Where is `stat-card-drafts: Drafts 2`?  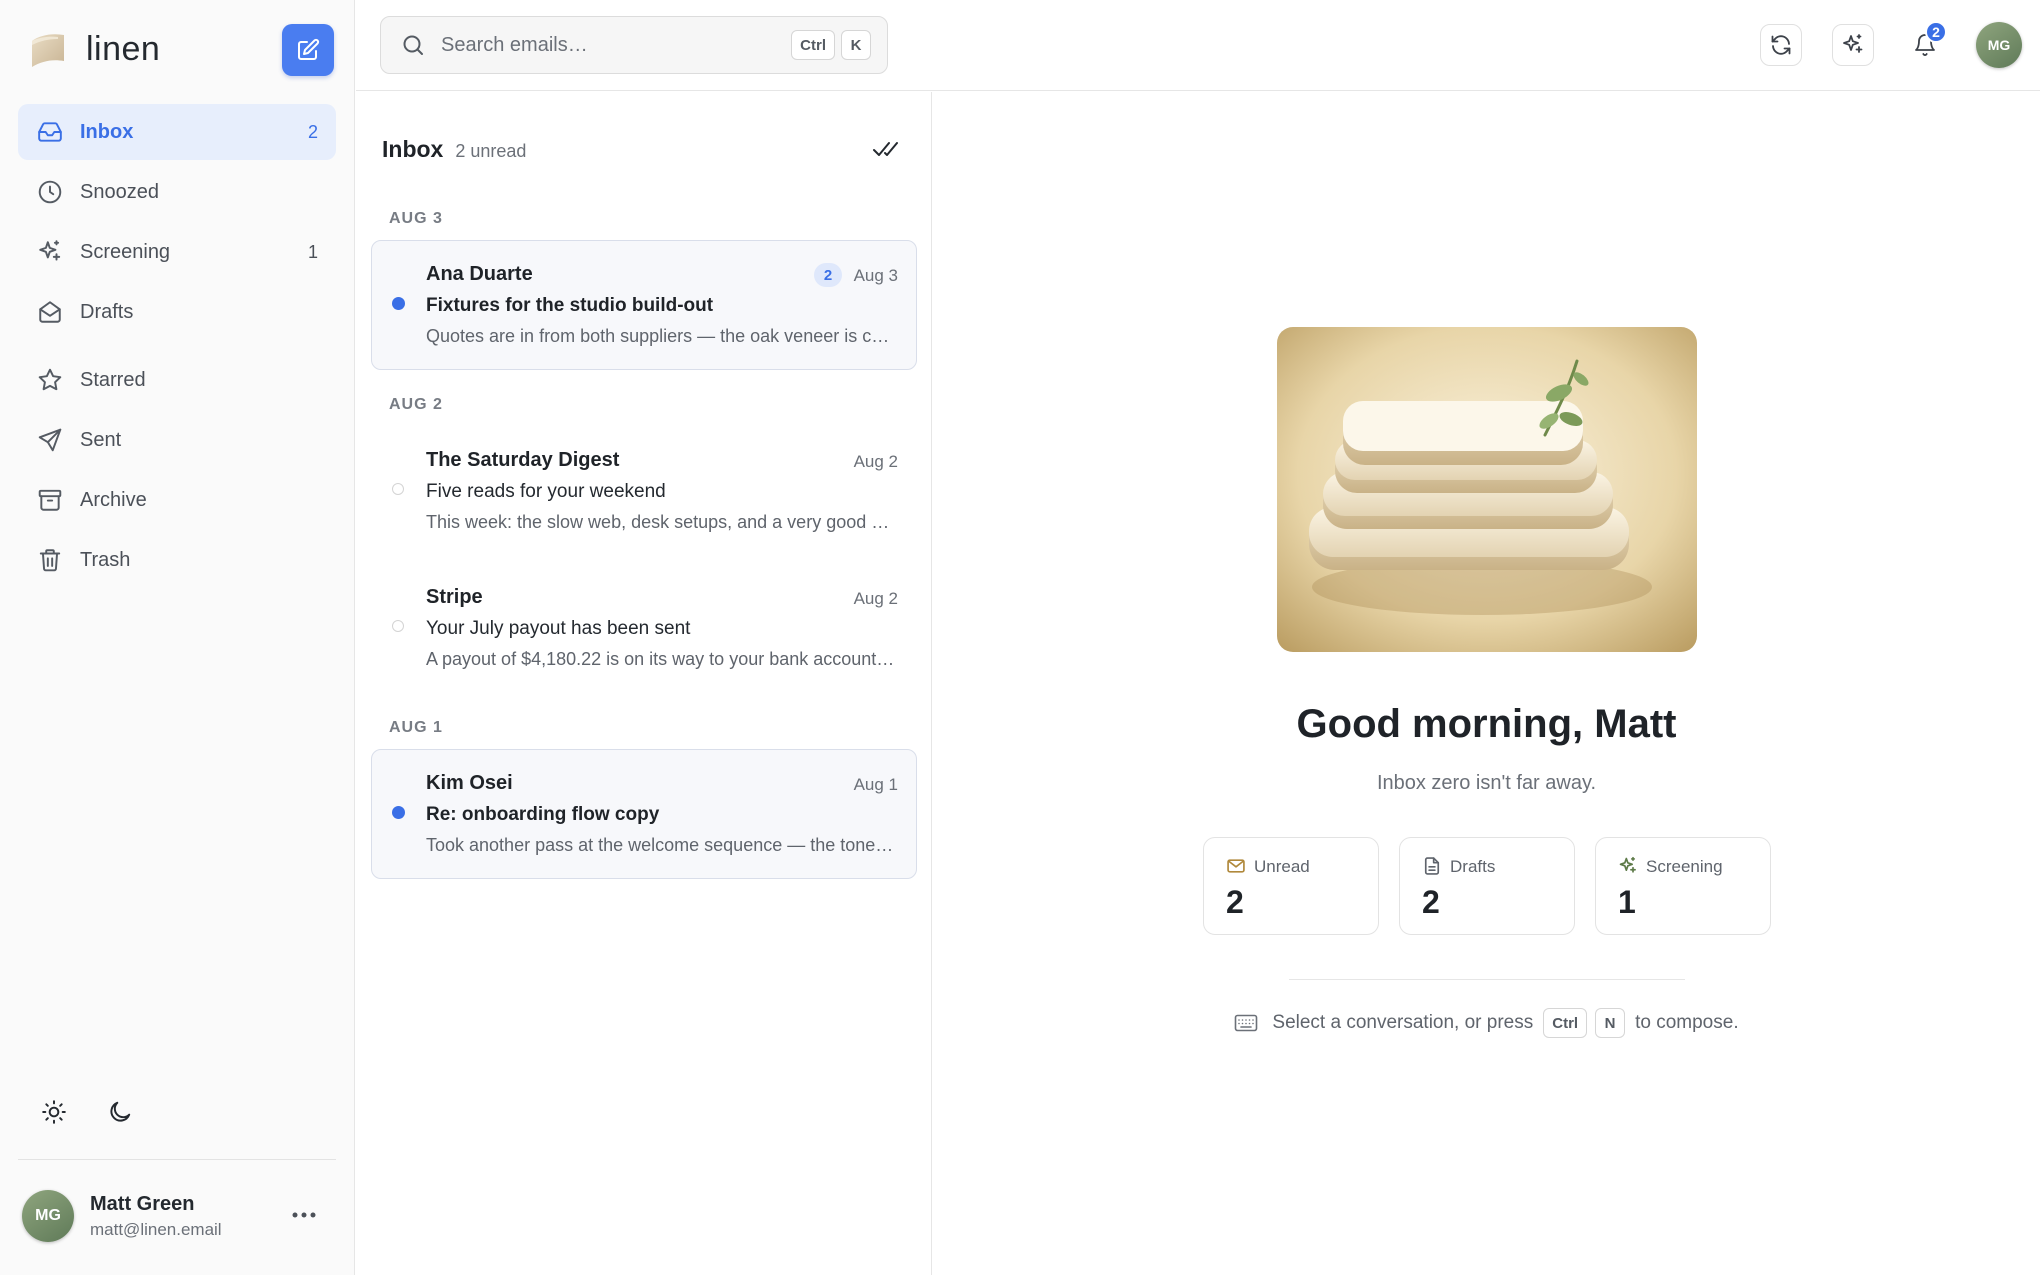 stat-card-drafts: Drafts 2 is located at coordinates (1487, 886).